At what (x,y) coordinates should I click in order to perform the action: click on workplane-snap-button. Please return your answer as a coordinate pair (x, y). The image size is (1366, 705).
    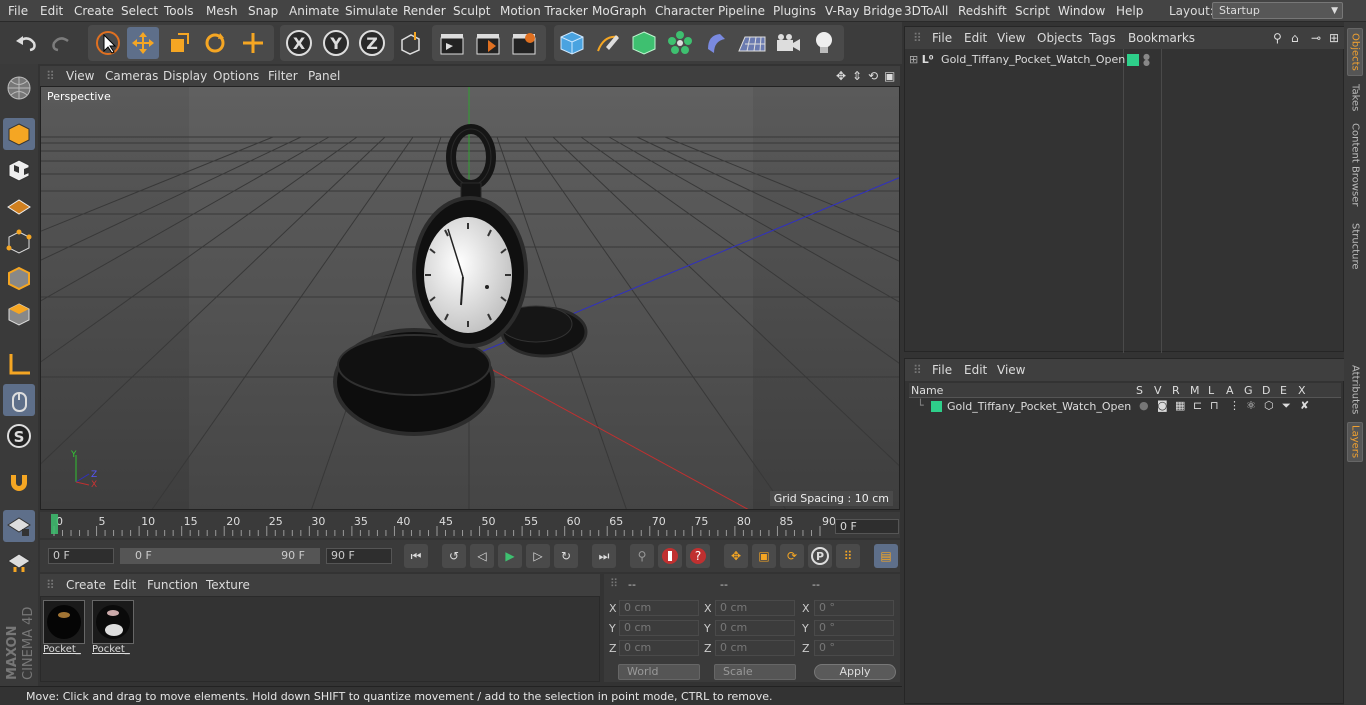
    Looking at the image, I should click on (19, 562).